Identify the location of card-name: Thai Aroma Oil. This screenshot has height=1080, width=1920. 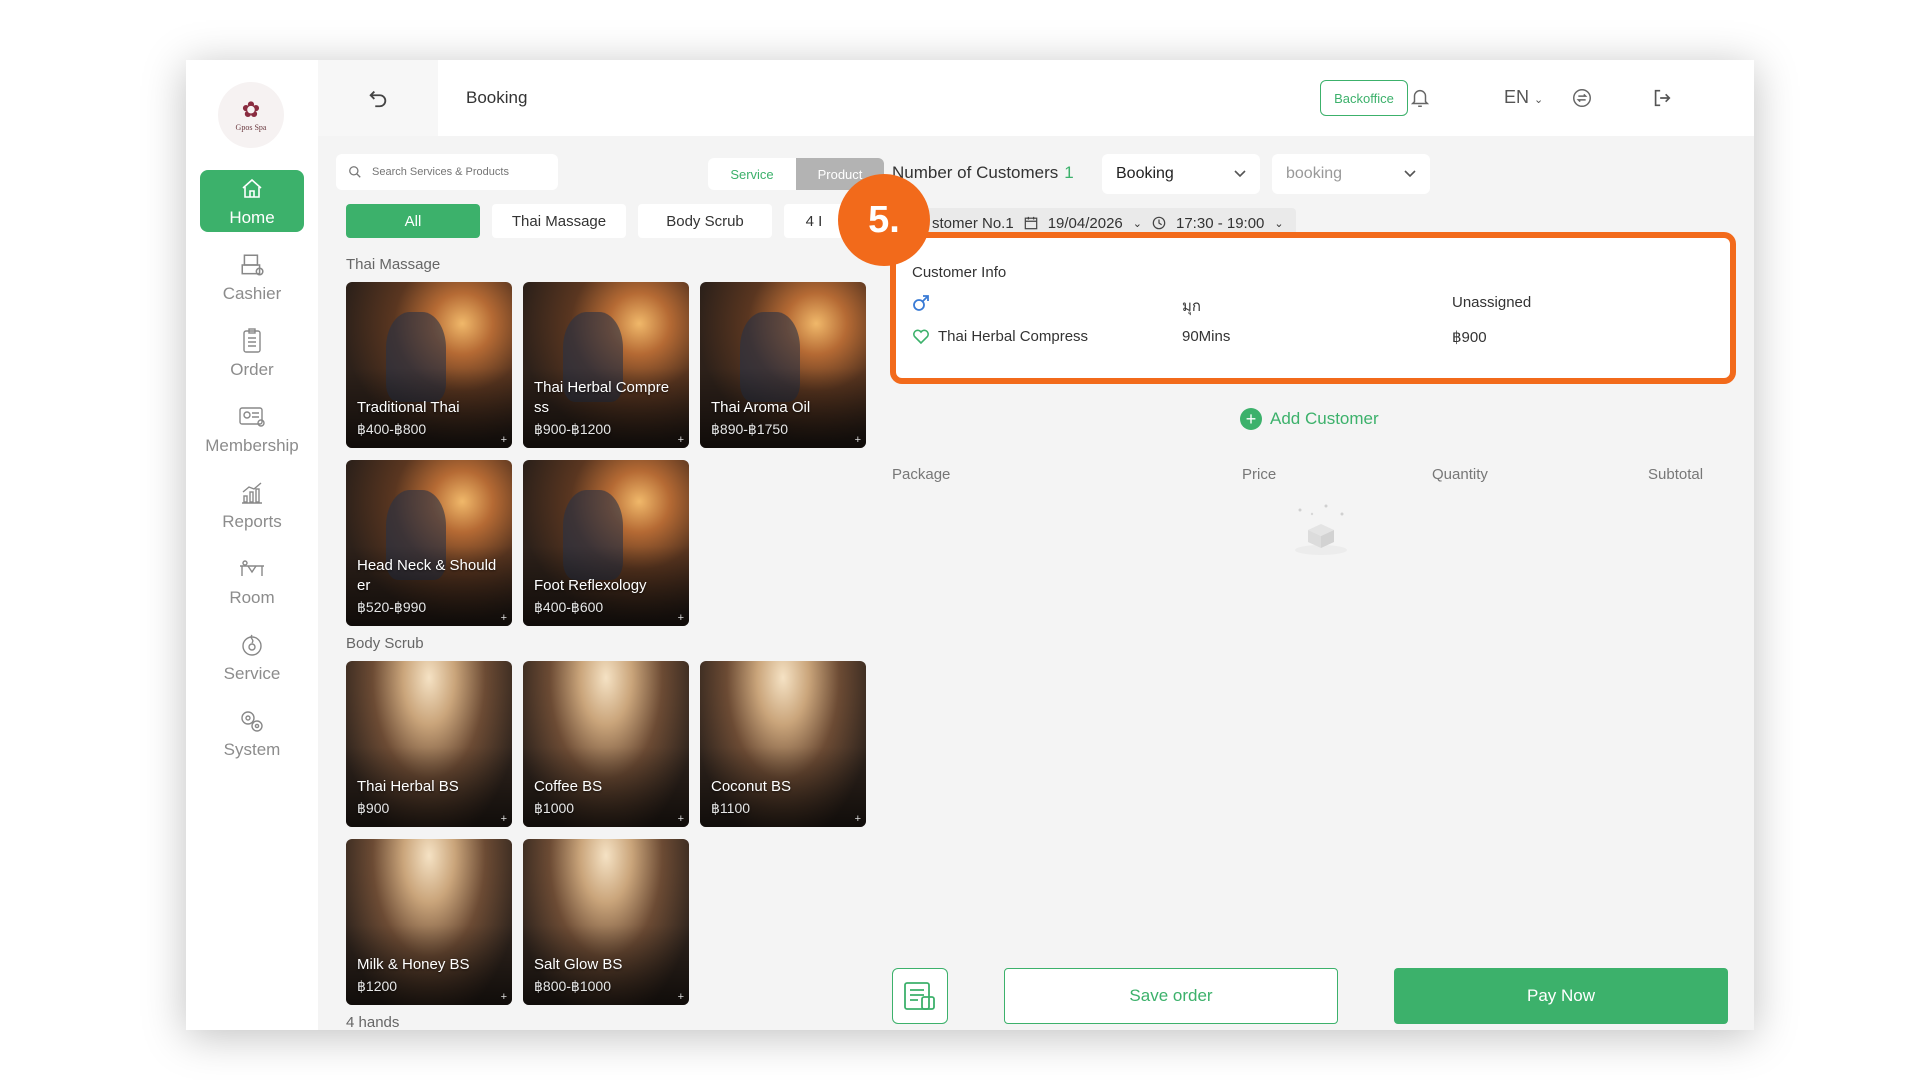
(761, 407).